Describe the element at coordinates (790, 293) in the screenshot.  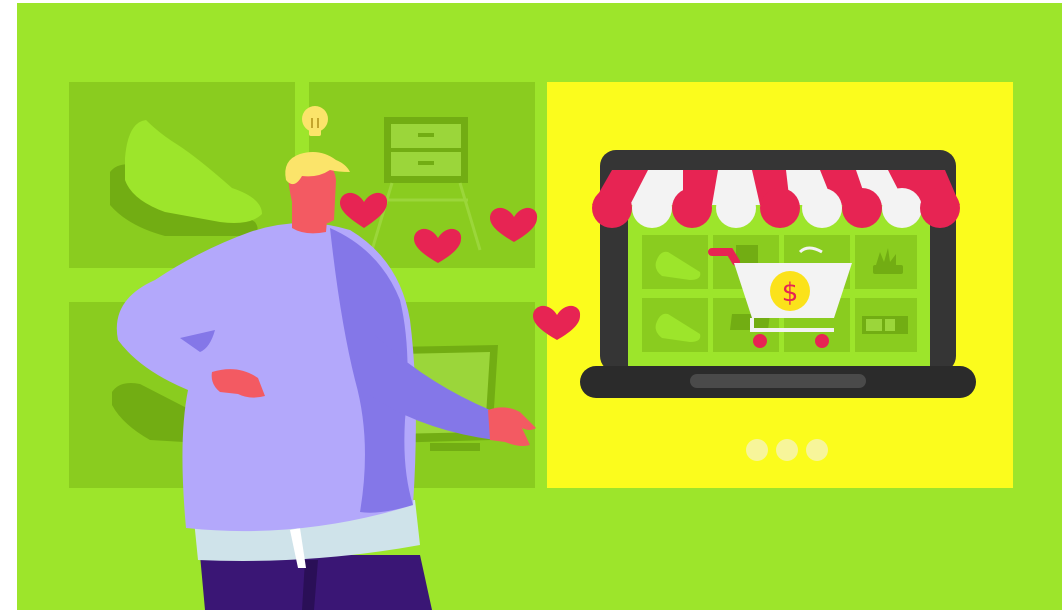
I see `cart-dollar-sign: $` at that location.